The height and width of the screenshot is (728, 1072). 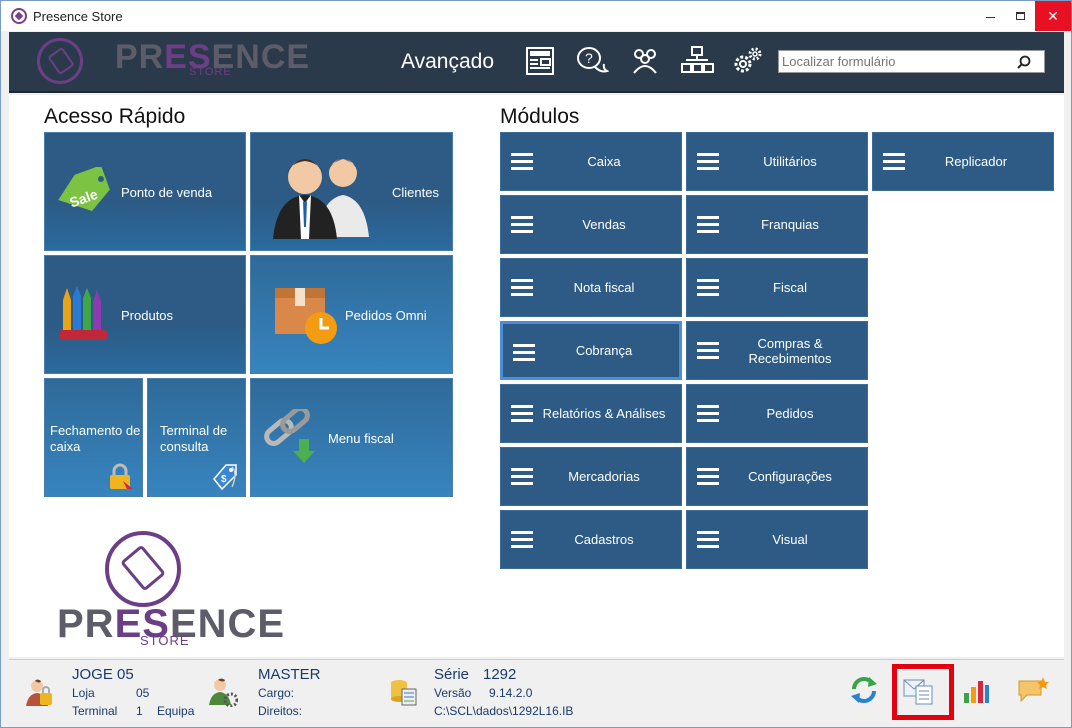 I want to click on module-label: Replicador, so click(x=976, y=161).